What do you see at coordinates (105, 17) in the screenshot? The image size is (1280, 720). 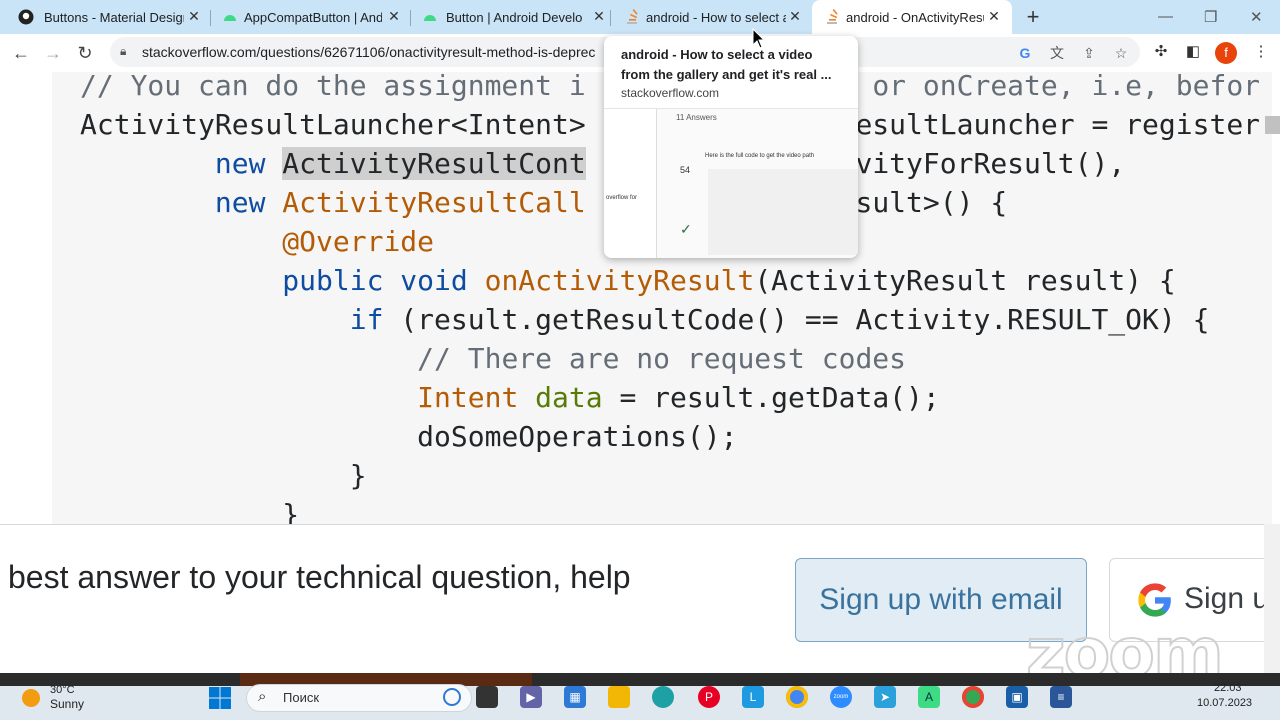 I see `tab-0: Buttons - Material Design ✕` at bounding box center [105, 17].